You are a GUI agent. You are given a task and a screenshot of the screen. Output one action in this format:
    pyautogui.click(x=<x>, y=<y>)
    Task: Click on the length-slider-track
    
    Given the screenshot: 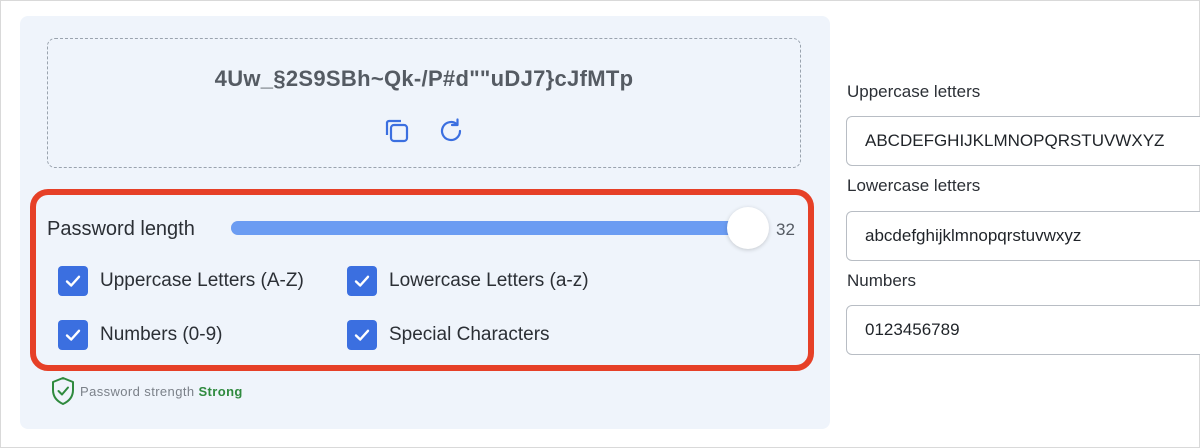 What is the action you would take?
    pyautogui.click(x=491, y=228)
    